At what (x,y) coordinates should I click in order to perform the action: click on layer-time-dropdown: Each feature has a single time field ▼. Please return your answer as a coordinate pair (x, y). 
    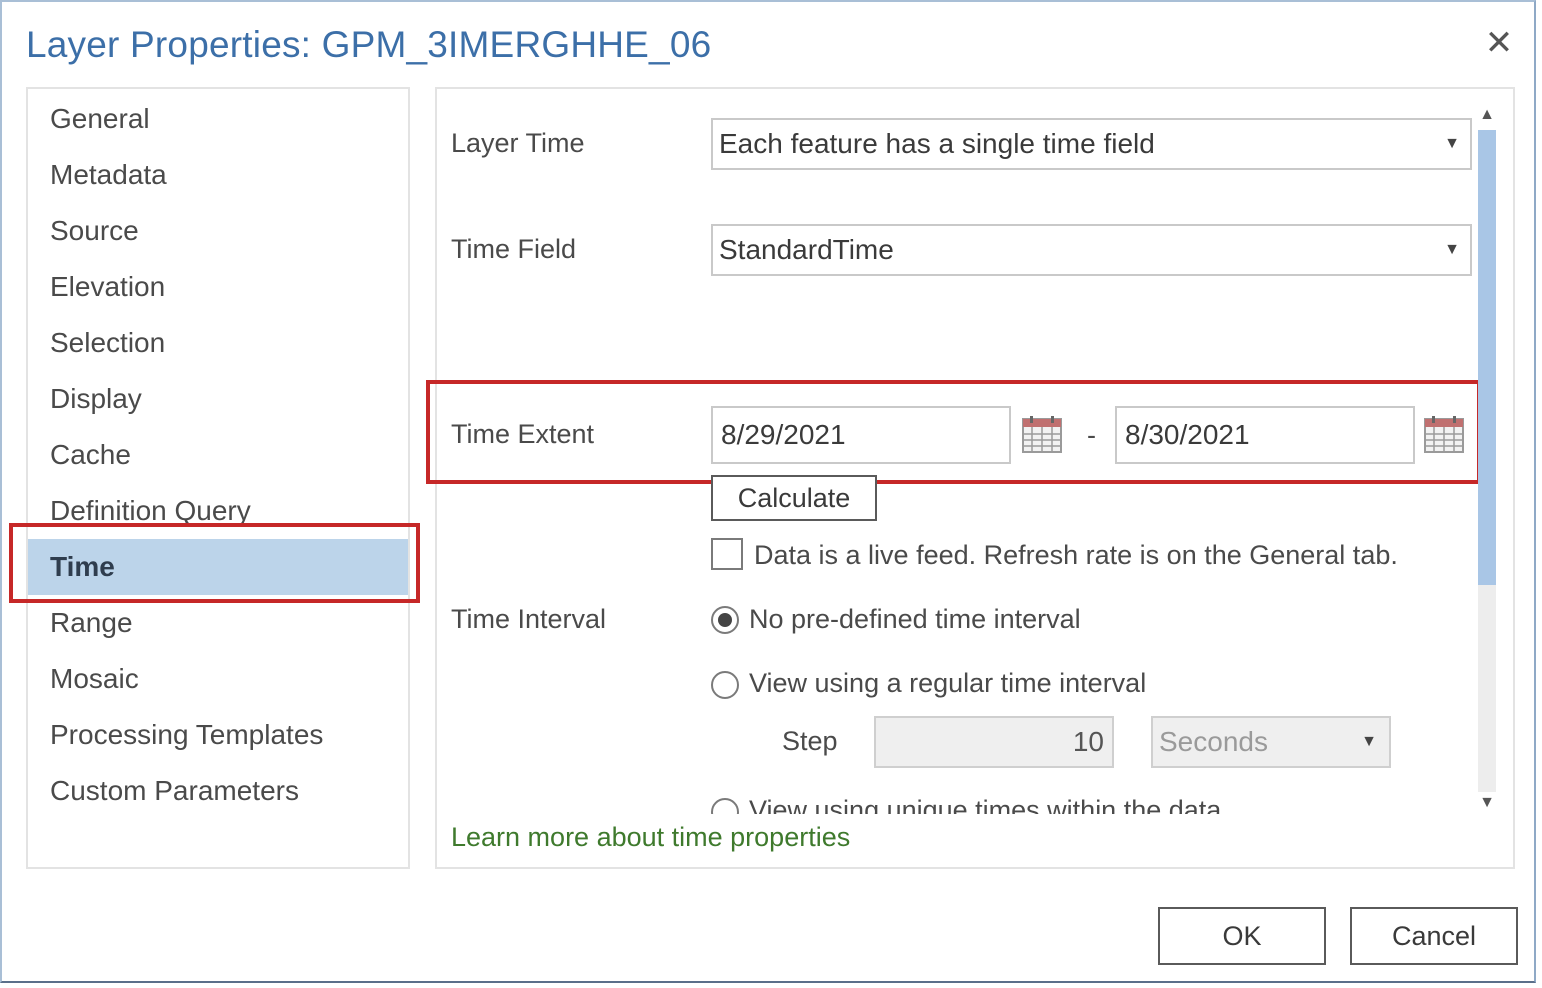
    Looking at the image, I should click on (1091, 144).